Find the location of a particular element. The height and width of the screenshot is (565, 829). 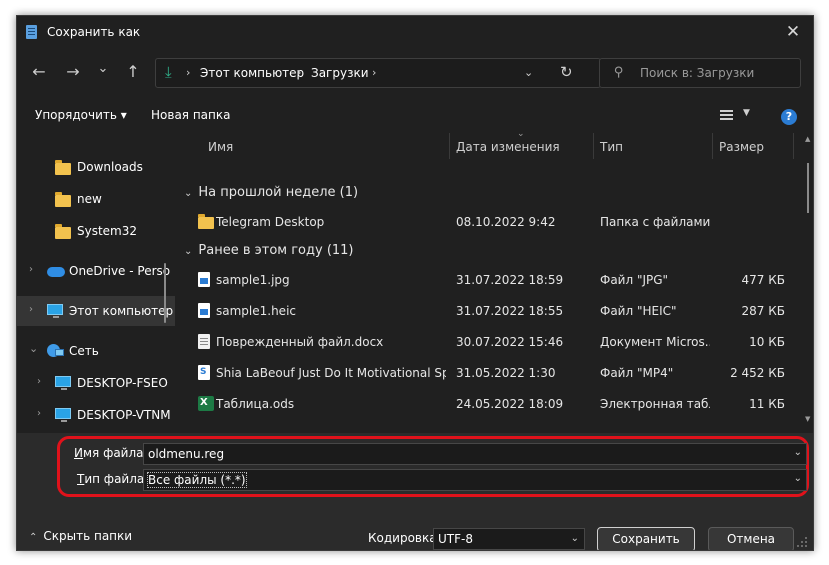

file-list-scrollbar: ▲ ▼ is located at coordinates (808, 282).